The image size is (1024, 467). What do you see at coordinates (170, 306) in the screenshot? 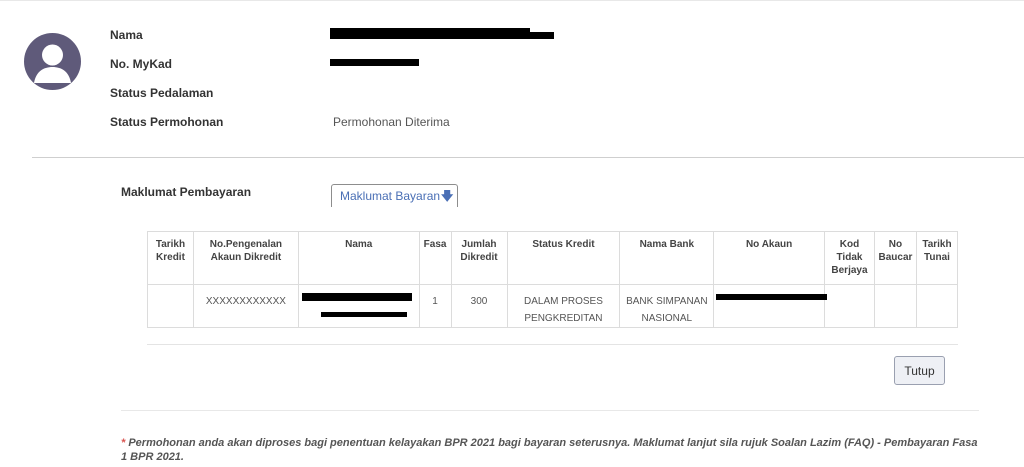
I see `cell-tarikh-kredit` at bounding box center [170, 306].